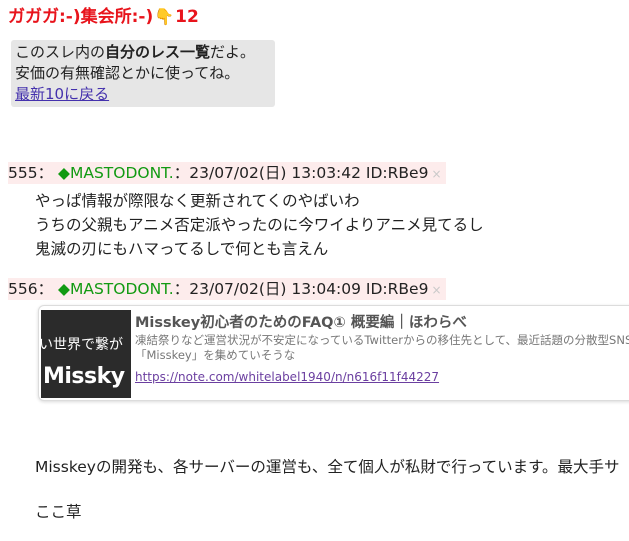  What do you see at coordinates (164, 16) in the screenshot?
I see `pointing-hand-icon: 👇` at bounding box center [164, 16].